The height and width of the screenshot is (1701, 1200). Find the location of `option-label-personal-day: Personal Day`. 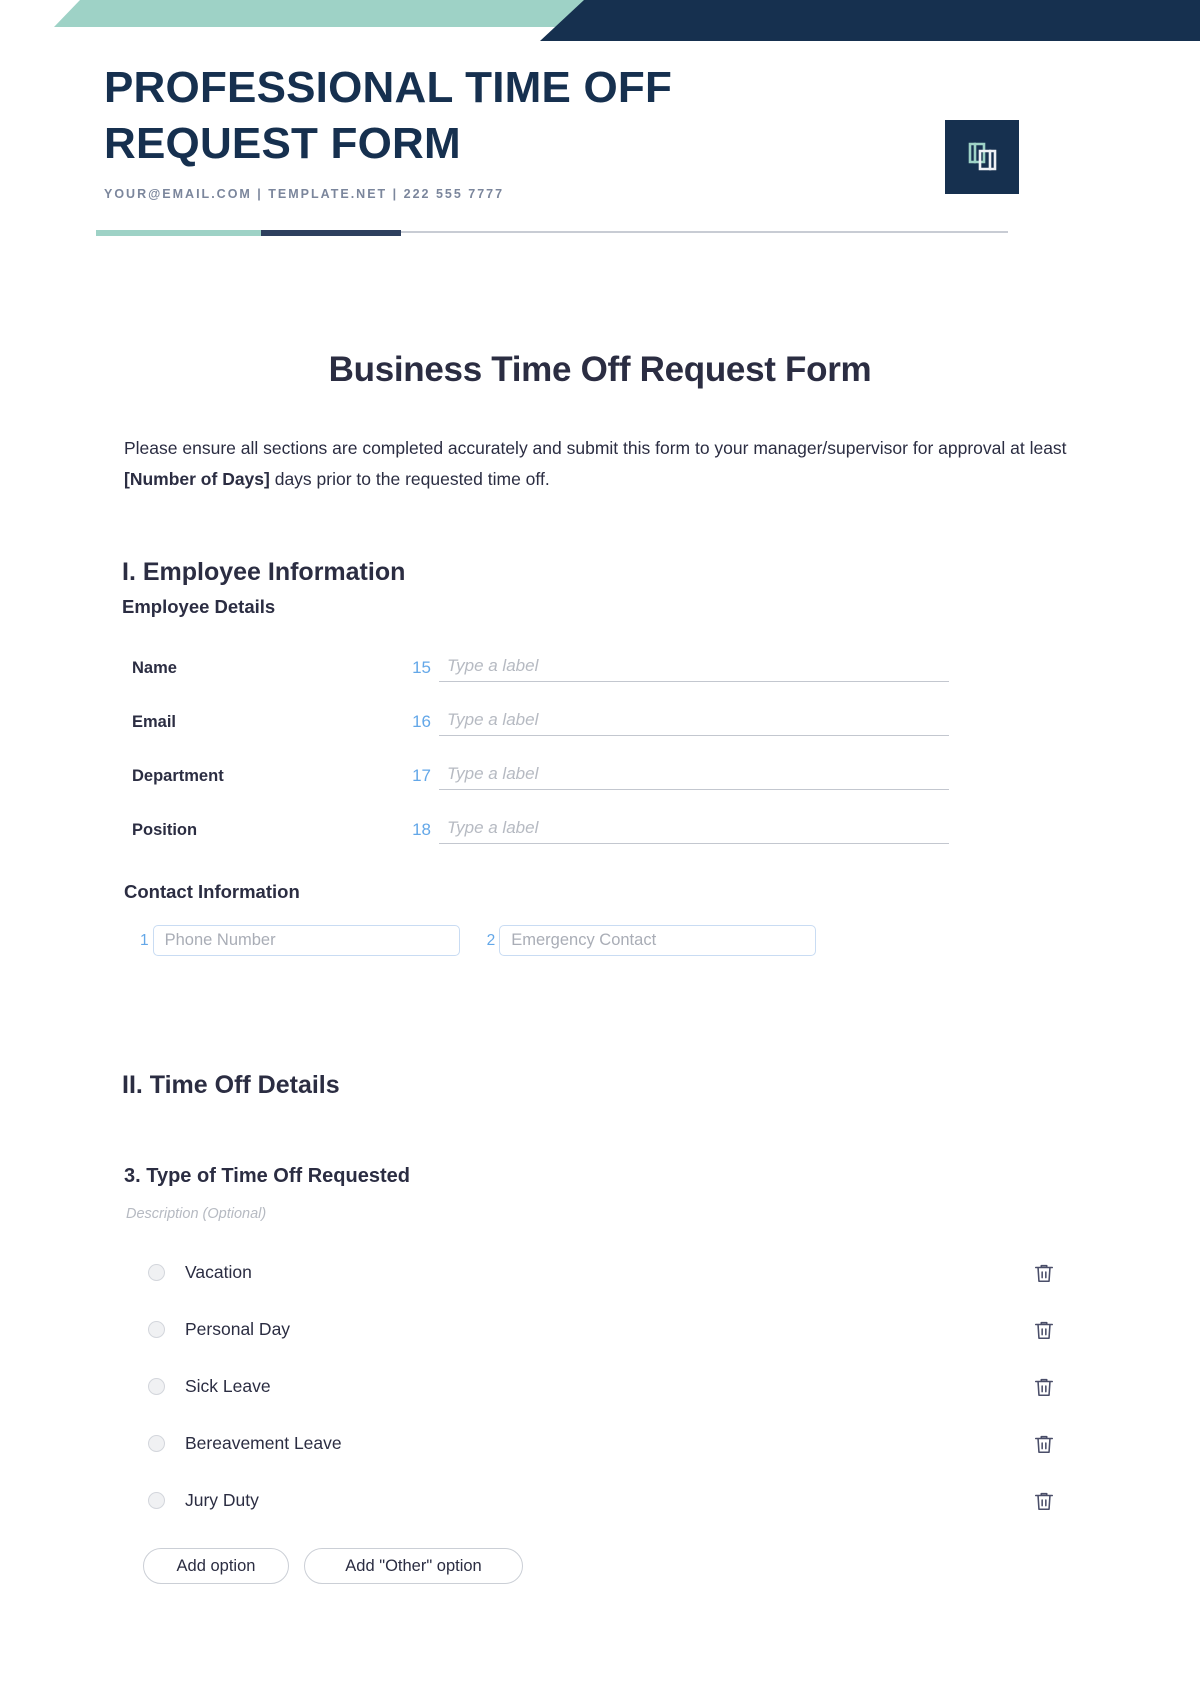

option-label-personal-day: Personal Day is located at coordinates (238, 1329).